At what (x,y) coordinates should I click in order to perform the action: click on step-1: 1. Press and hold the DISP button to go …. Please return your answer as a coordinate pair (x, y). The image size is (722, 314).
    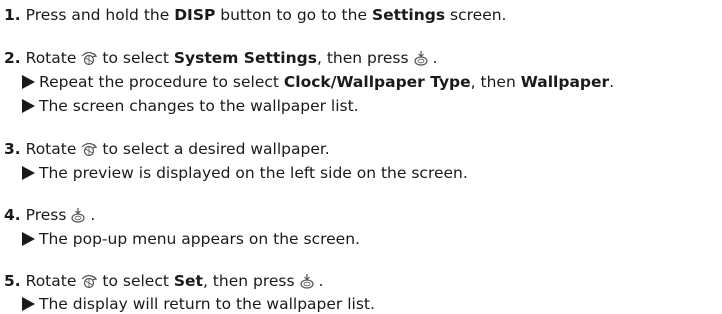
    Looking at the image, I should click on (255, 15).